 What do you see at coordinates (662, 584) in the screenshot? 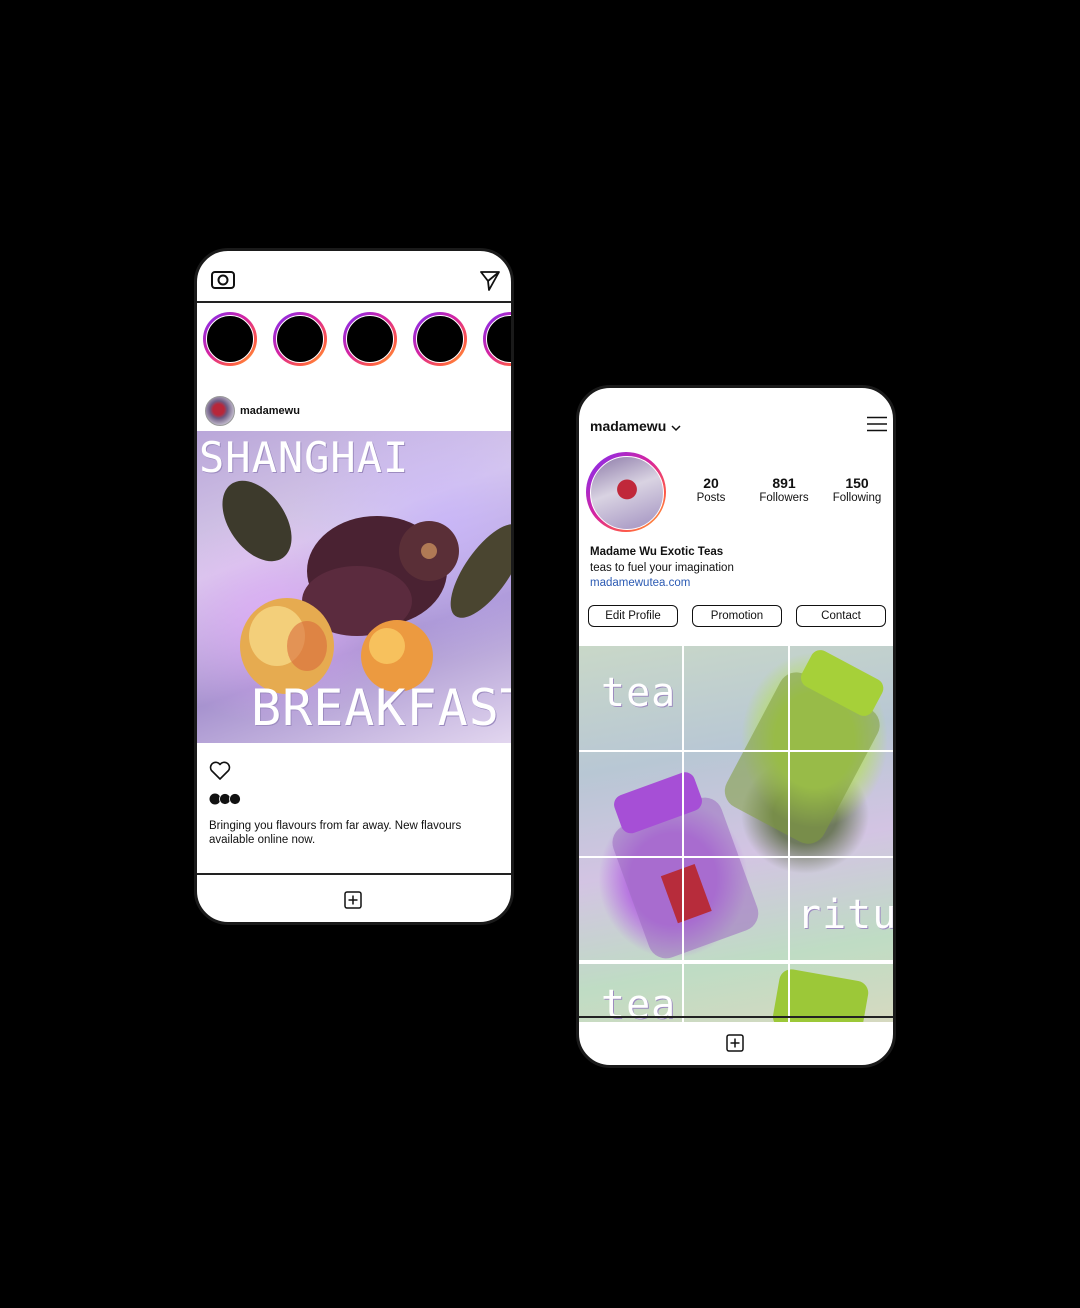
I see `bio-link: madamewutea.com` at bounding box center [662, 584].